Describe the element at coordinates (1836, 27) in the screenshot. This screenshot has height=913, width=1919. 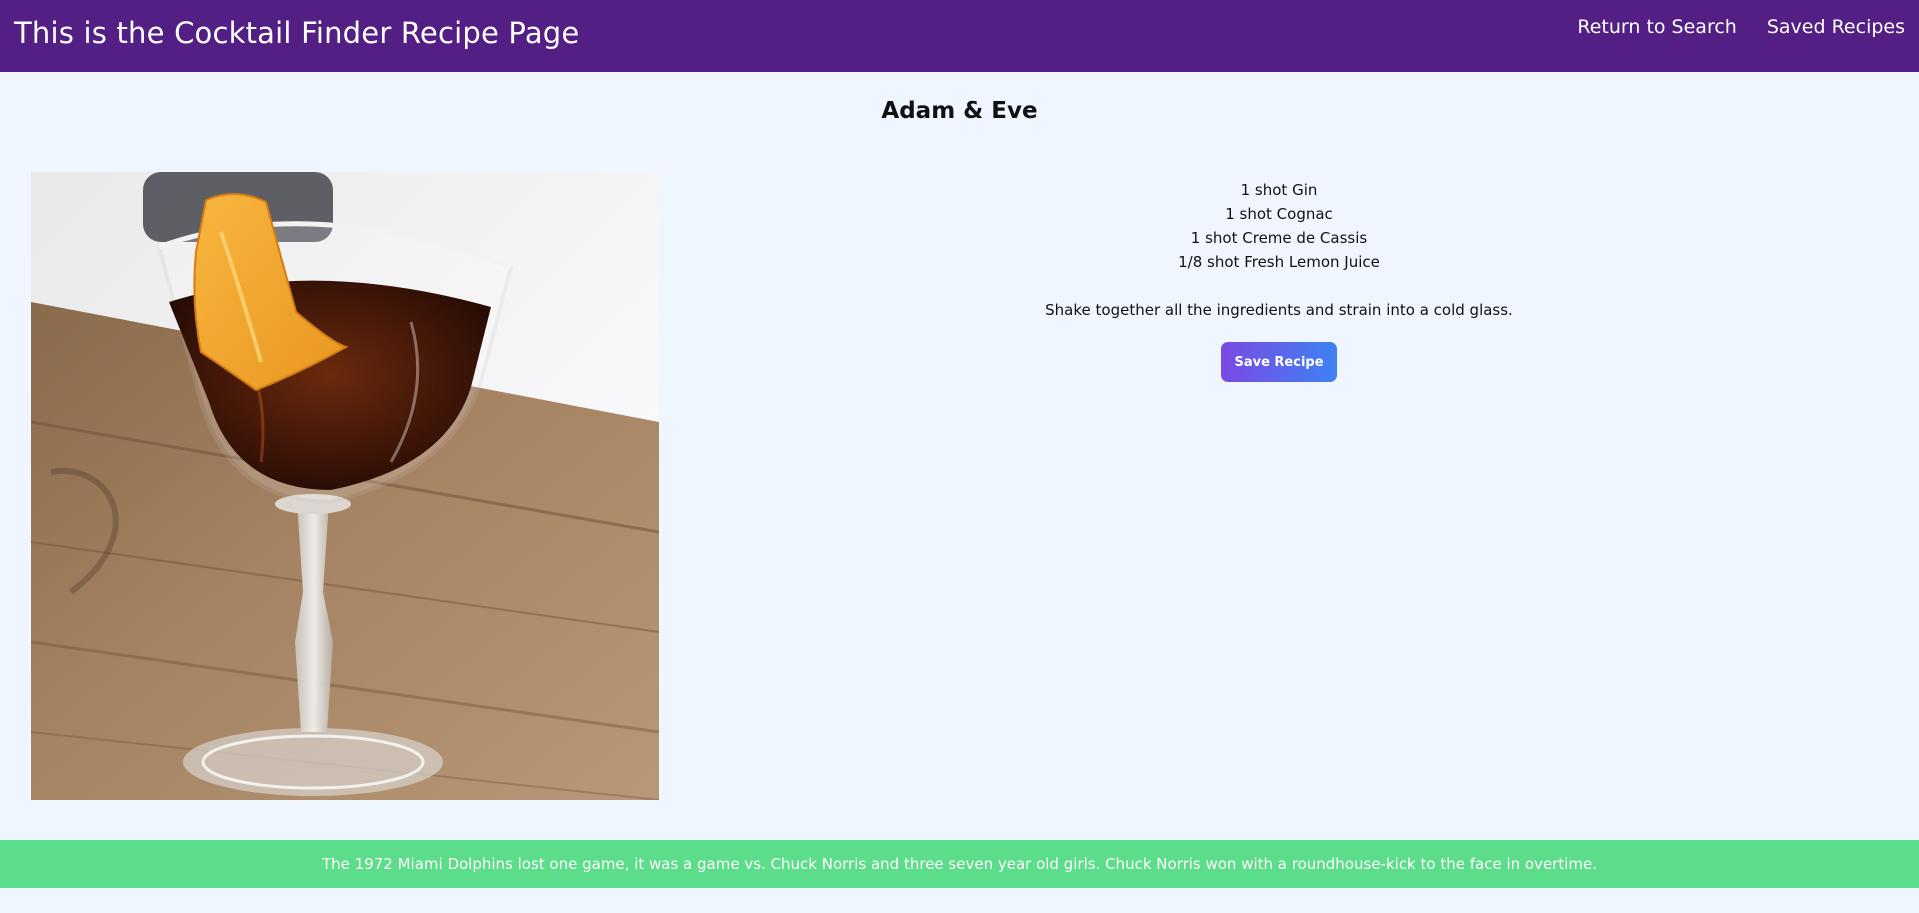
I see `saved-recipes-link: Saved Recipes` at that location.